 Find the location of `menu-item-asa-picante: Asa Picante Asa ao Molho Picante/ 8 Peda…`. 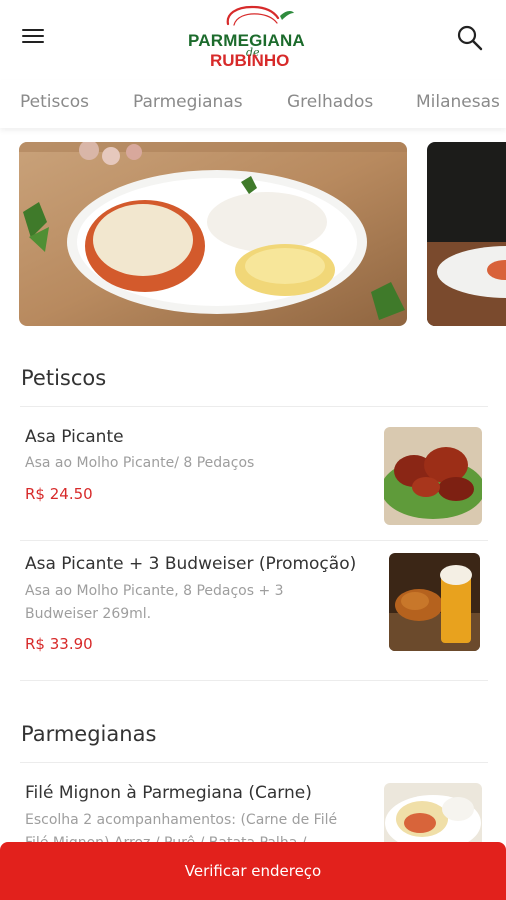

menu-item-asa-picante: Asa Picante Asa ao Molho Picante/ 8 Peda… is located at coordinates (253, 471).